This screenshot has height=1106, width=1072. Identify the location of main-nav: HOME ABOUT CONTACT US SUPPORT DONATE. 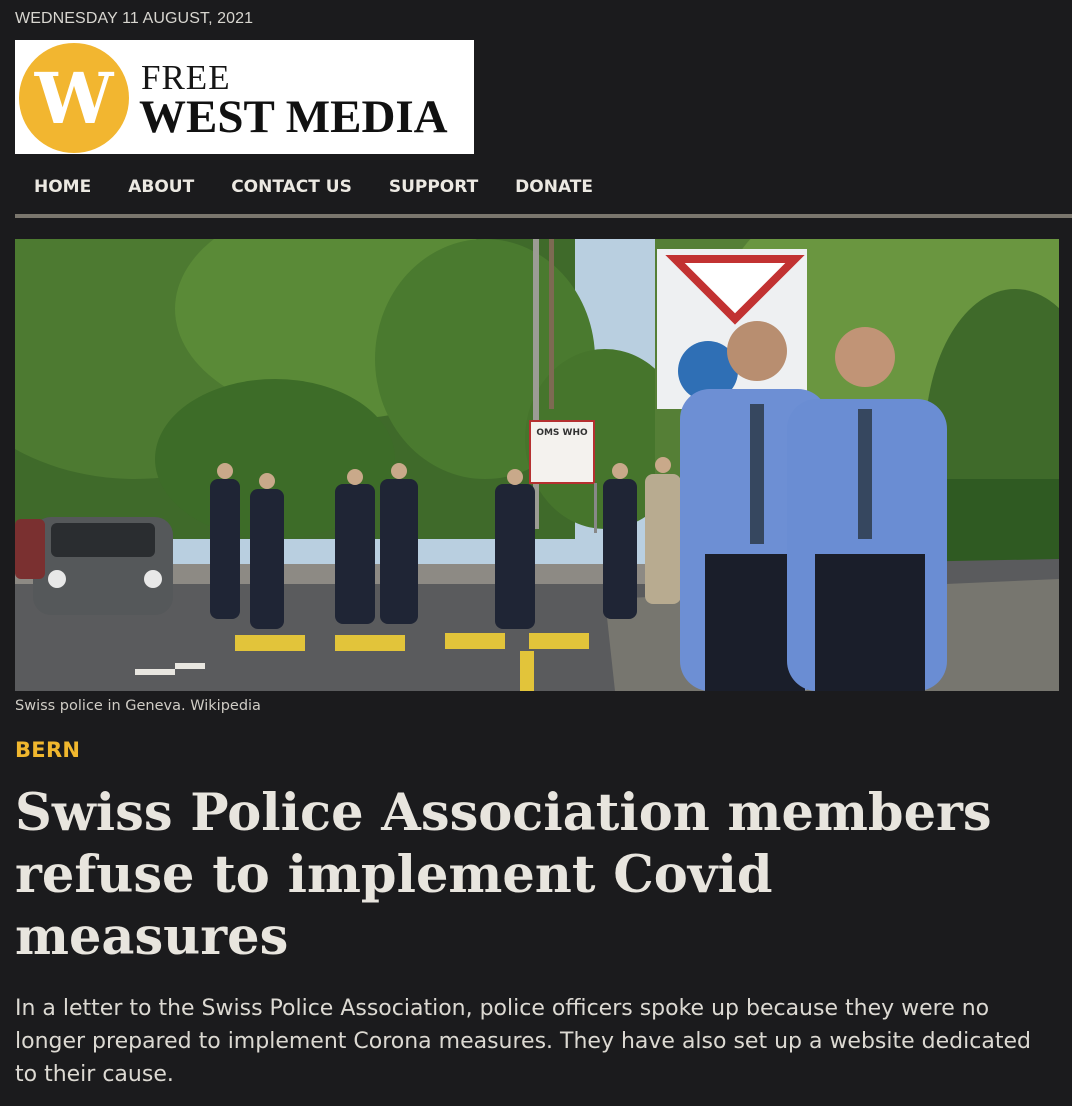
(543, 191).